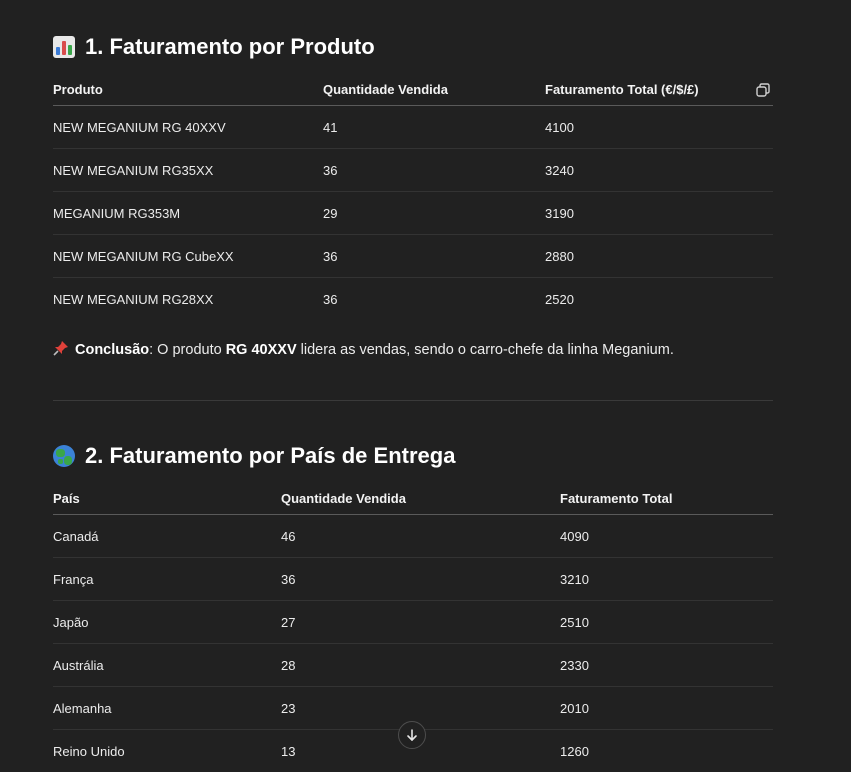 This screenshot has width=851, height=772. I want to click on table-cell: Alemanha, so click(167, 708).